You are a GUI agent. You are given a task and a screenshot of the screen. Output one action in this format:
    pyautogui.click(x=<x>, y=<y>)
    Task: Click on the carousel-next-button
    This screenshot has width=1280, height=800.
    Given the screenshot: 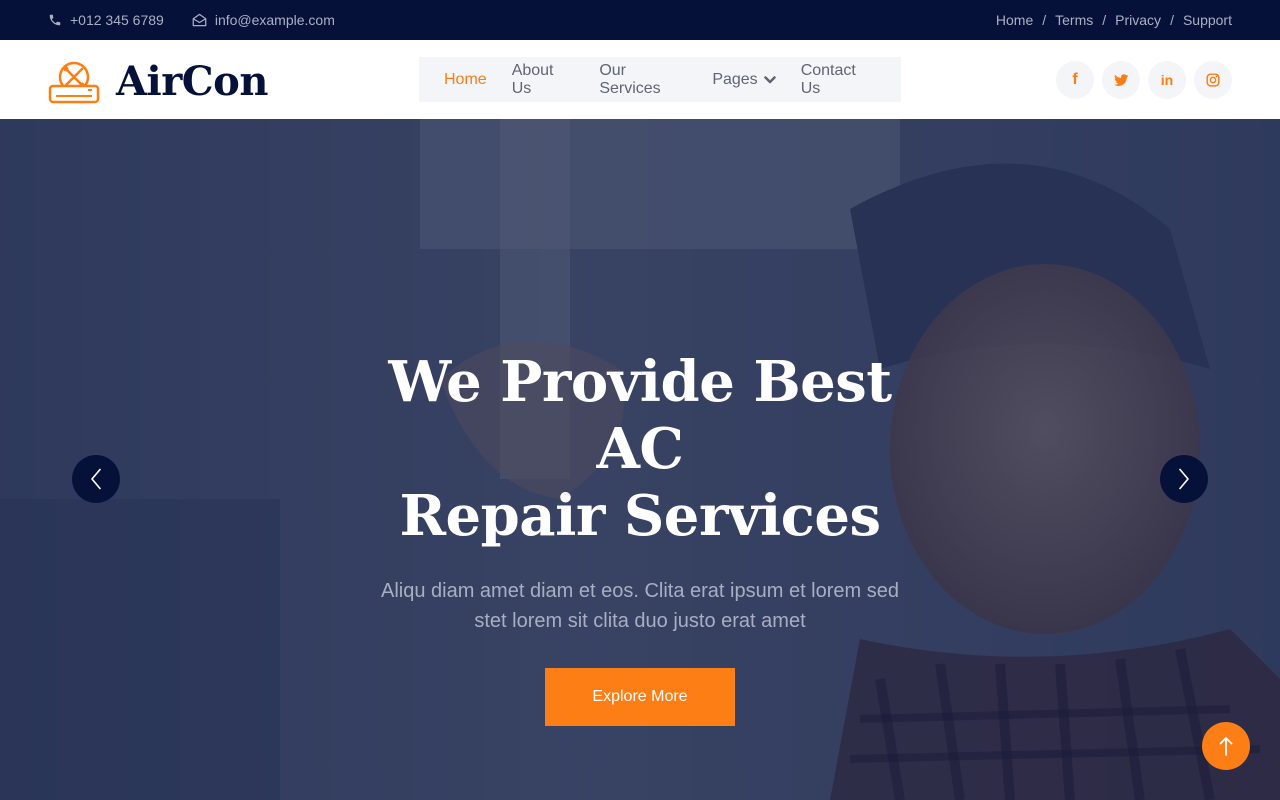 What is the action you would take?
    pyautogui.click(x=1184, y=479)
    